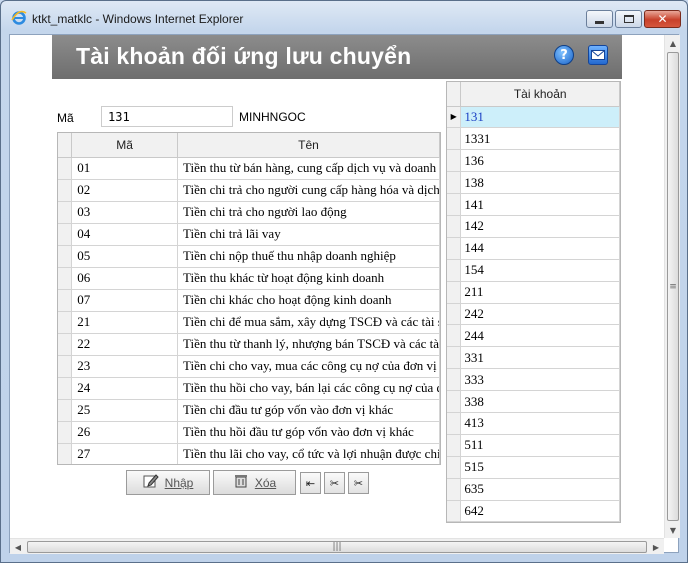 Image resolution: width=688 pixels, height=563 pixels. What do you see at coordinates (310, 483) in the screenshot?
I see `insert-row-button: ⇤` at bounding box center [310, 483].